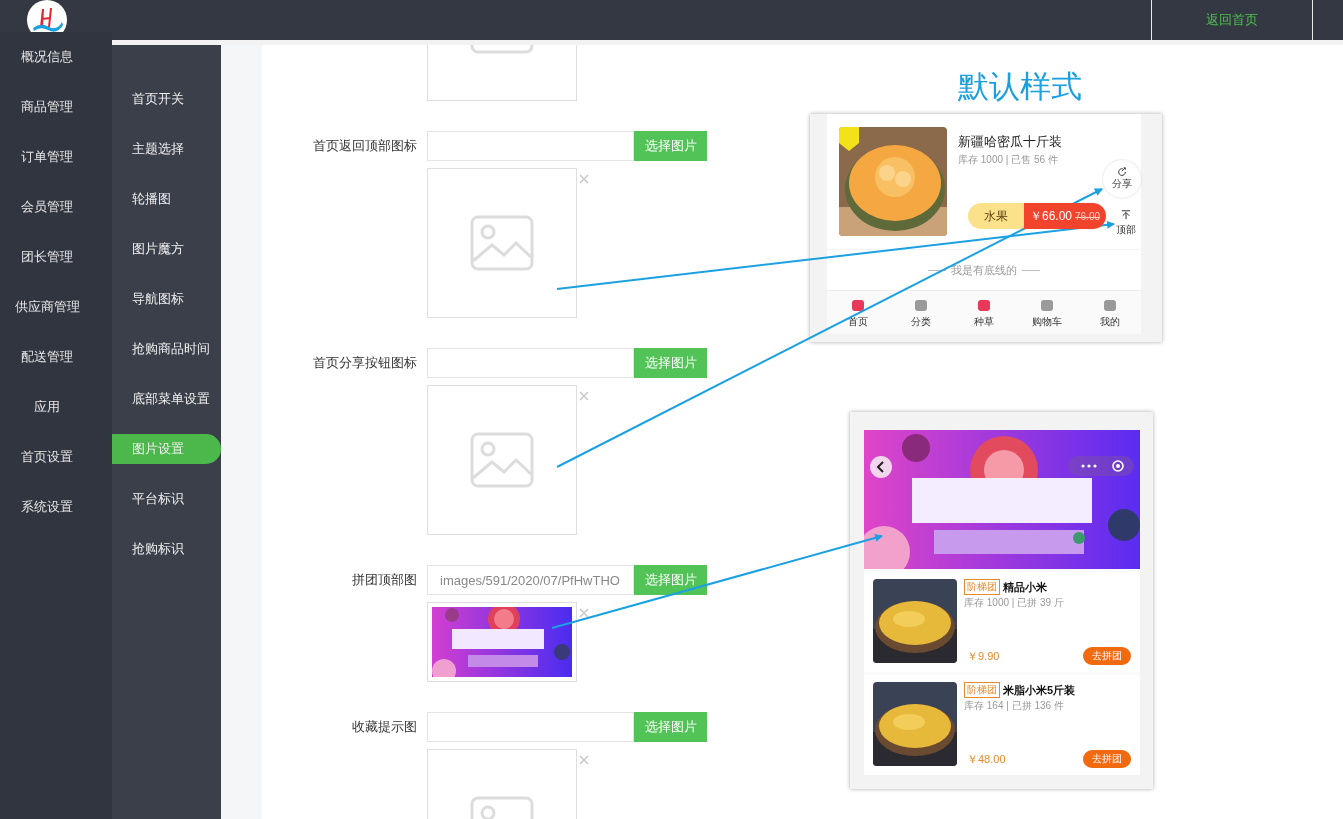 This screenshot has height=819, width=1343. Describe the element at coordinates (166, 399) in the screenshot. I see `subnav-item: 底部菜单设置` at that location.